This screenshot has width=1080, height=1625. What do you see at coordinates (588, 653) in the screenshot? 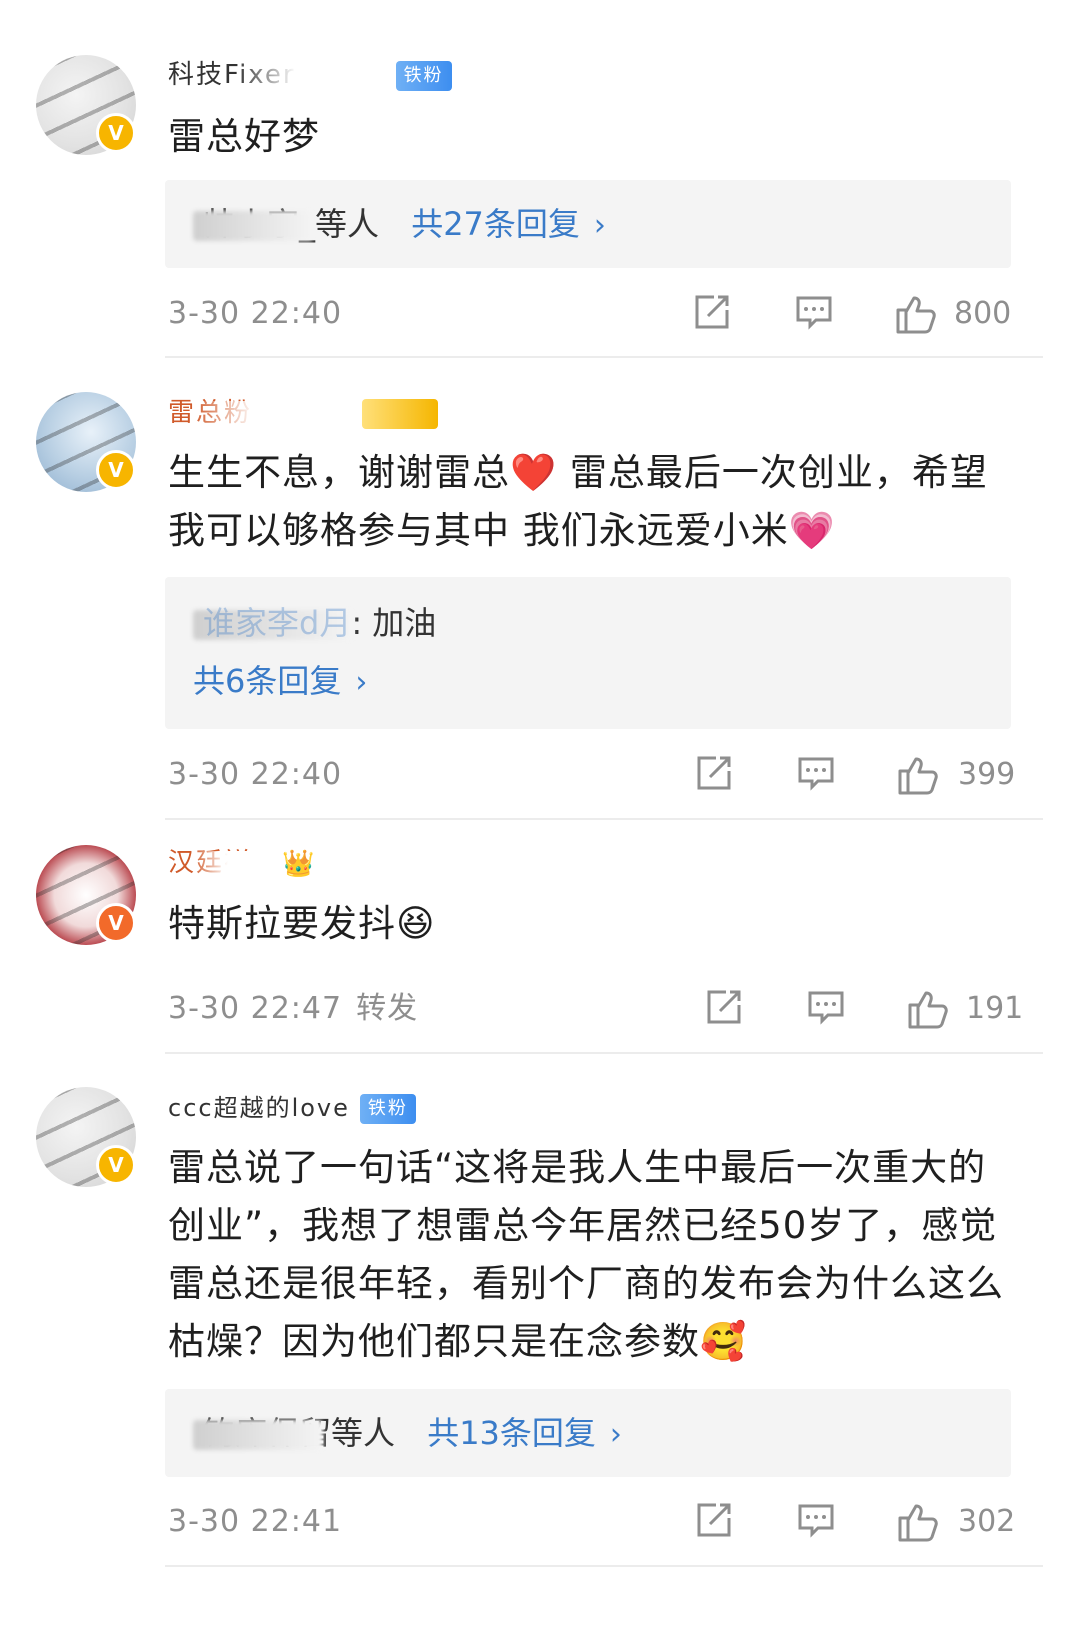
I see `reply-preview-box: 谁家李d月: 加油 共6条回复 ›` at bounding box center [588, 653].